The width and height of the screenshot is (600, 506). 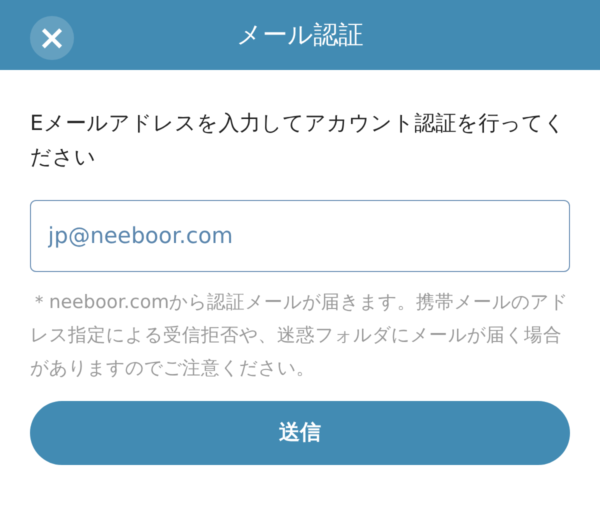 What do you see at coordinates (300, 35) in the screenshot?
I see `screen-title: メール認証` at bounding box center [300, 35].